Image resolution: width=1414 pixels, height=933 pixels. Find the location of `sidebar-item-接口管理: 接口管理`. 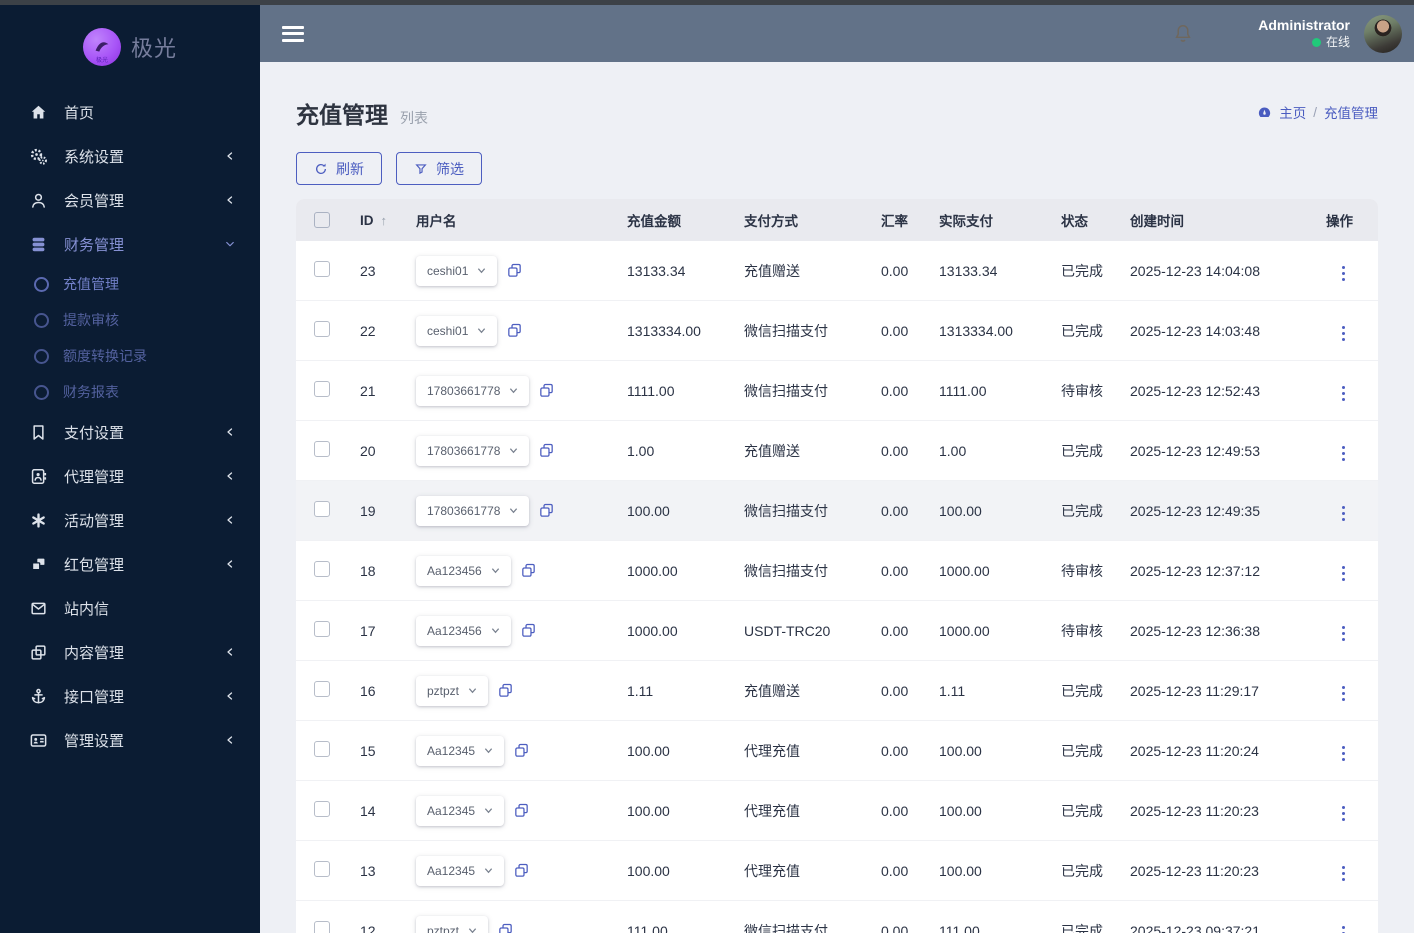

sidebar-item-接口管理: 接口管理 is located at coordinates (130, 696).